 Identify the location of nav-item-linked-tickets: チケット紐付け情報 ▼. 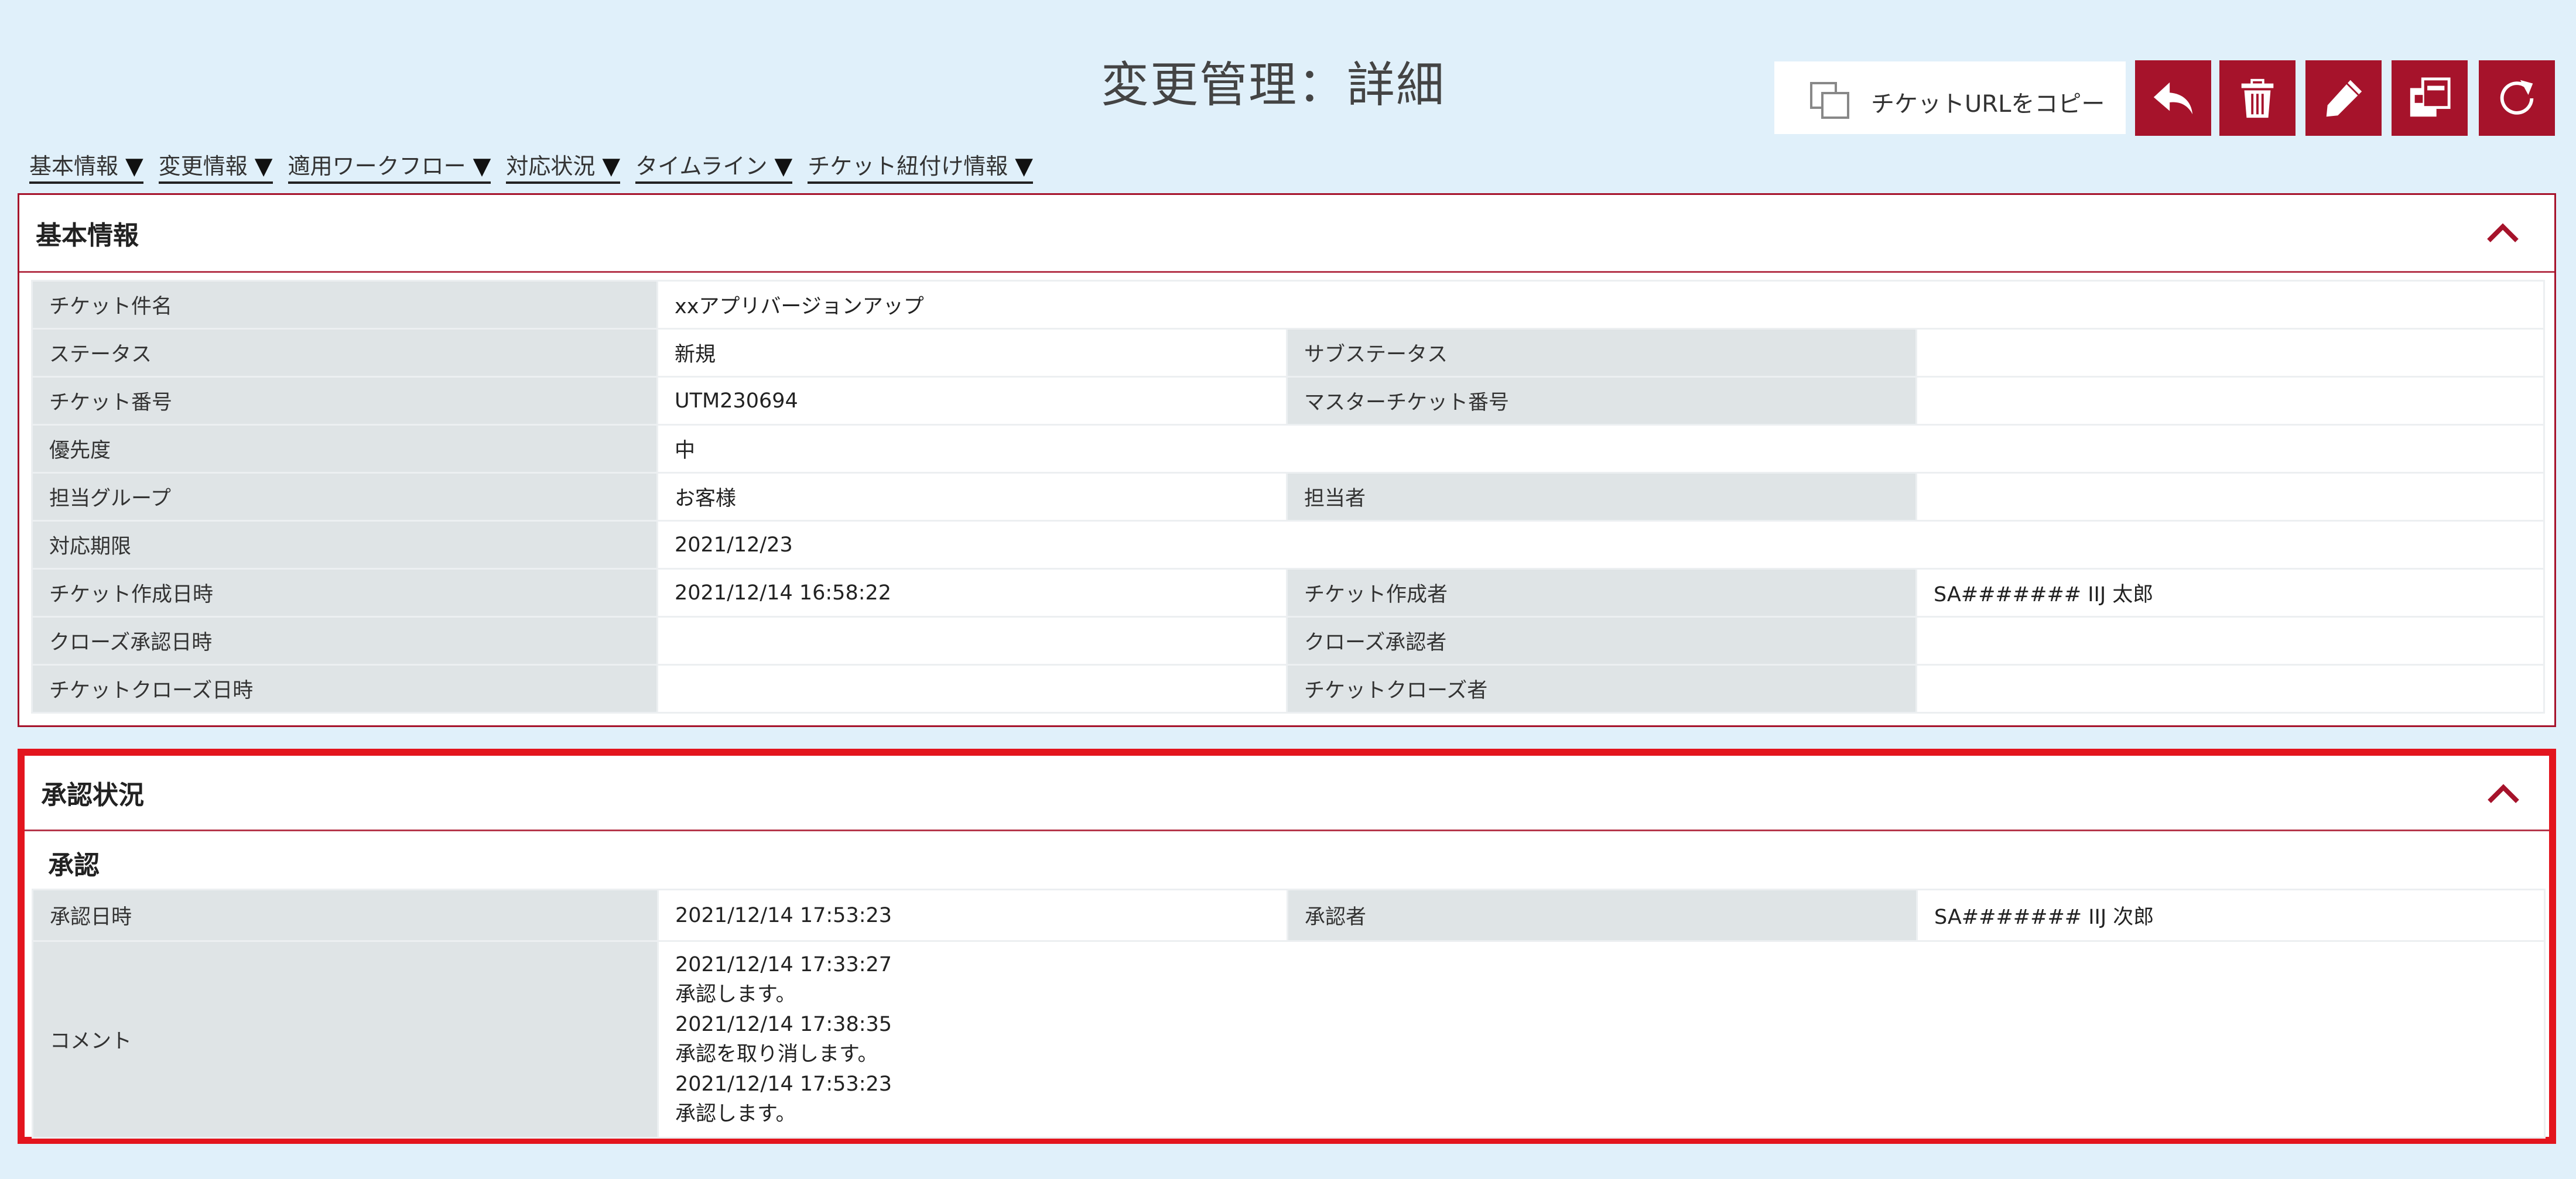
(921, 166).